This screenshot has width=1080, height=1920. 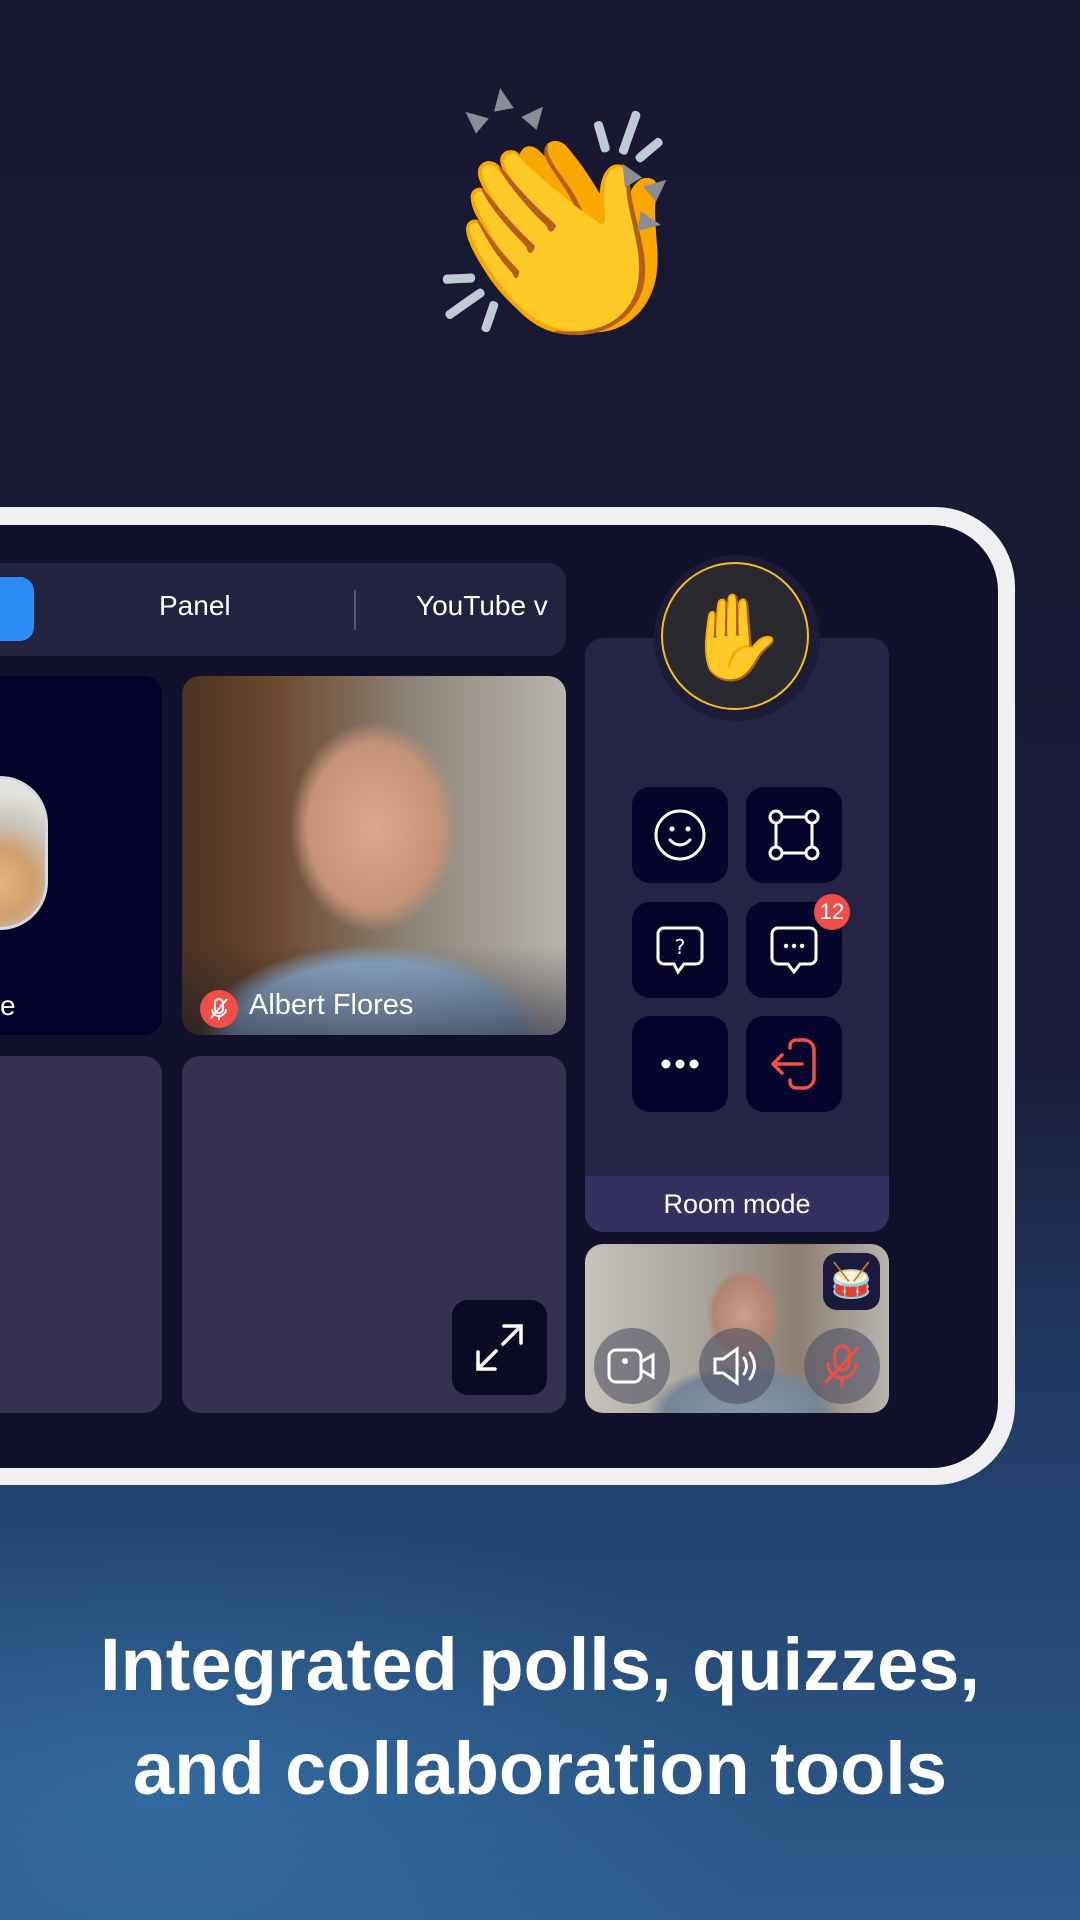 I want to click on tab-divider, so click(x=355, y=610).